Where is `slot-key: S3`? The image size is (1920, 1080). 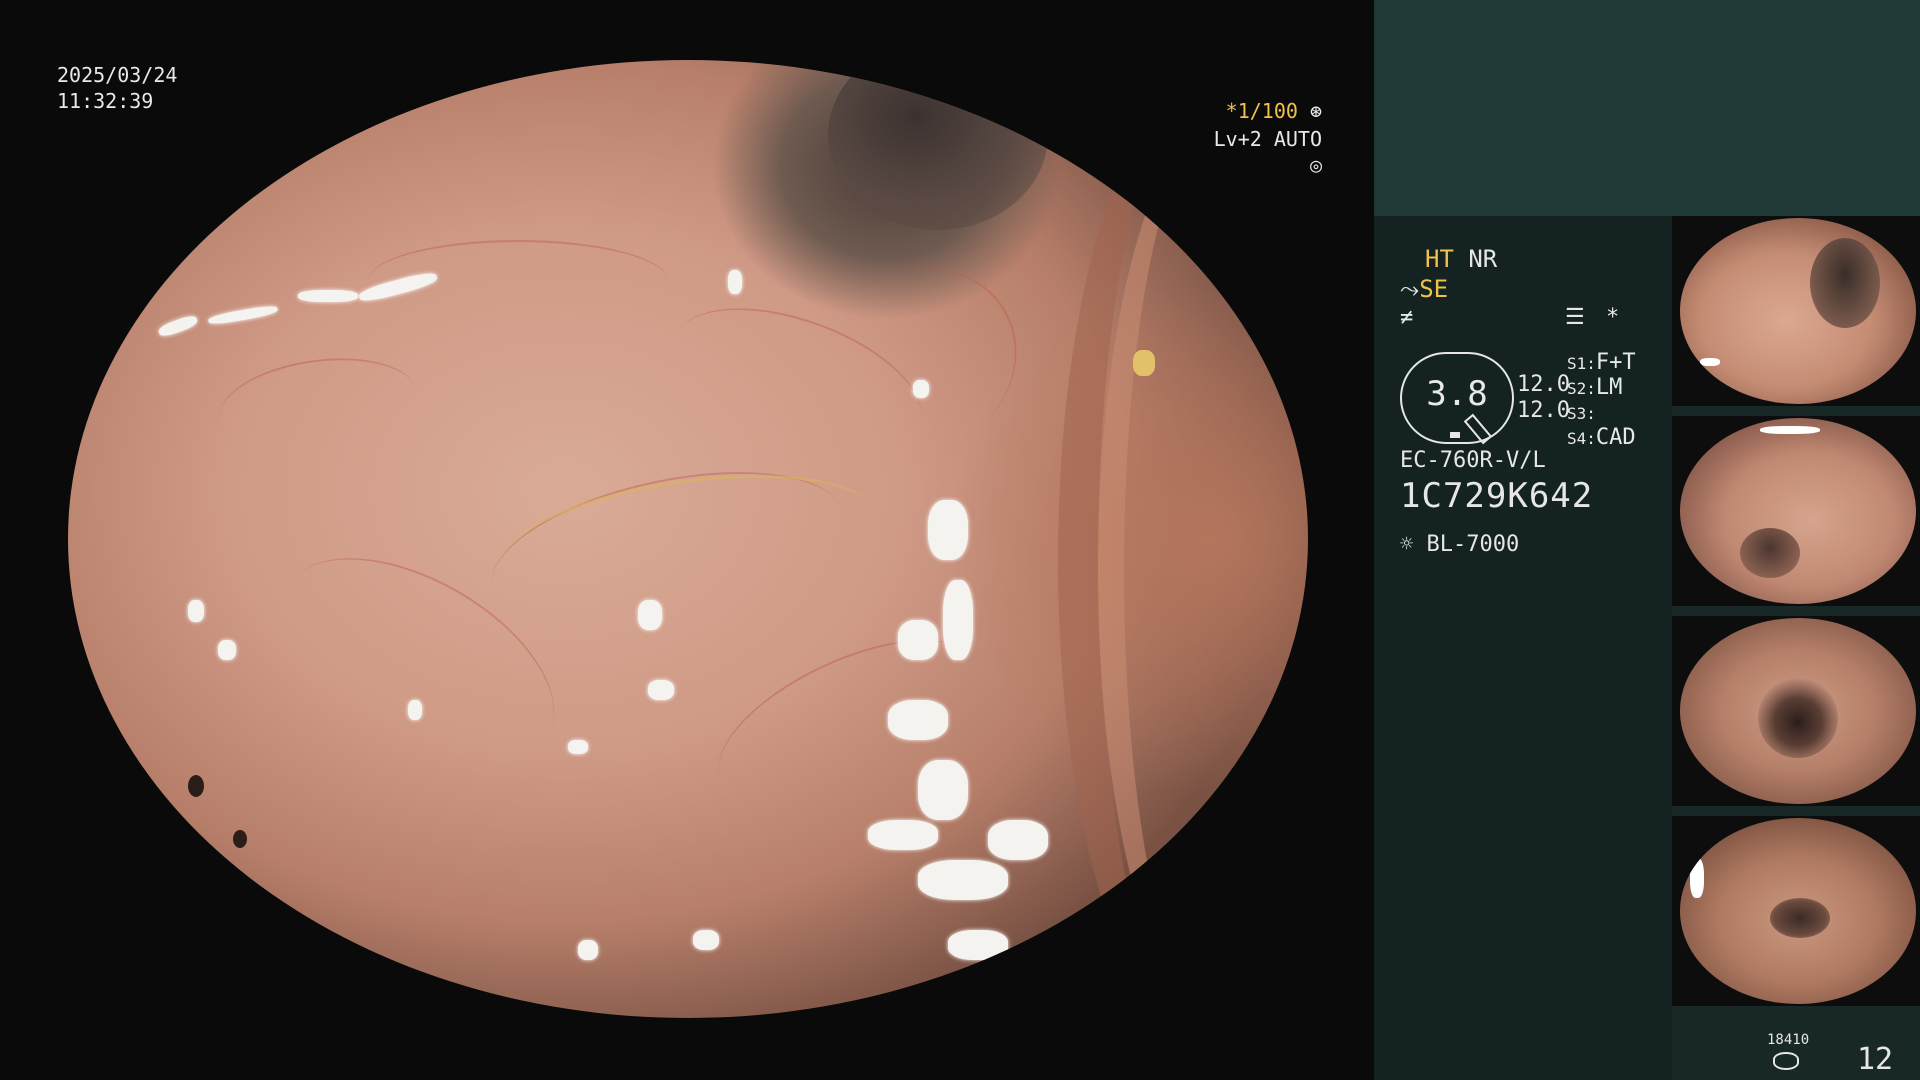 slot-key: S3 is located at coordinates (1577, 413).